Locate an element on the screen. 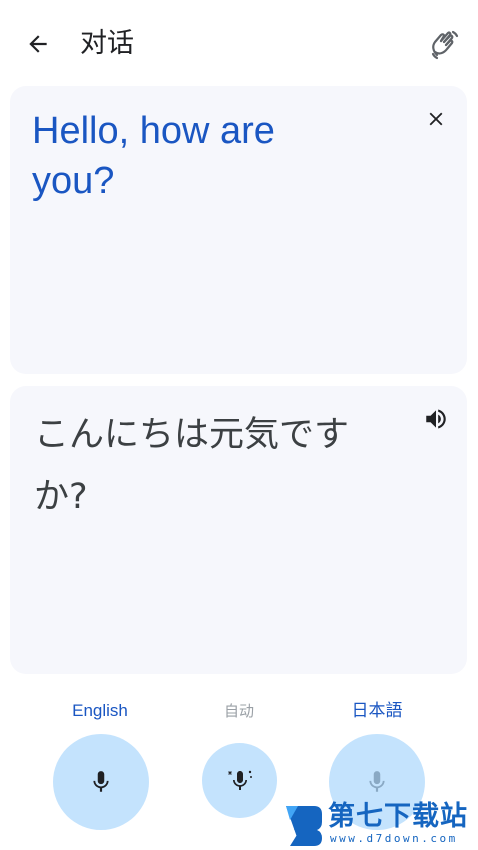 This screenshot has width=478, height=850. site-watermark: 第七下载站 www.d7down.com is located at coordinates (379, 824).